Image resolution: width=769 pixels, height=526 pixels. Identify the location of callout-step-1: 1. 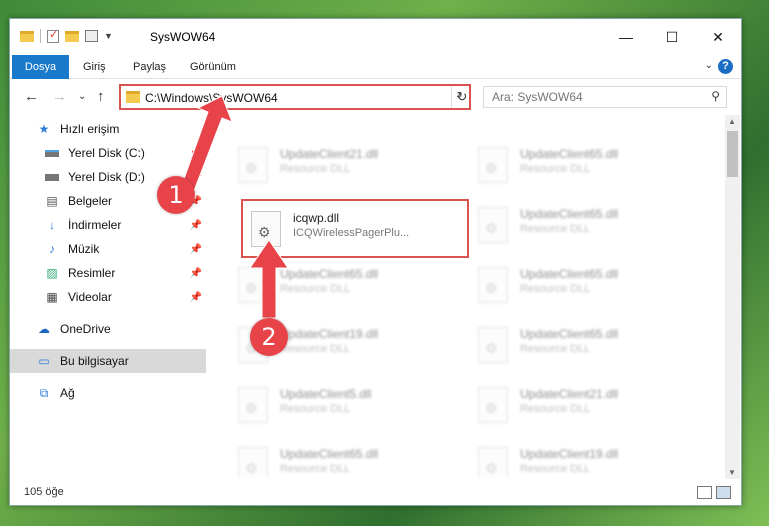
(176, 195).